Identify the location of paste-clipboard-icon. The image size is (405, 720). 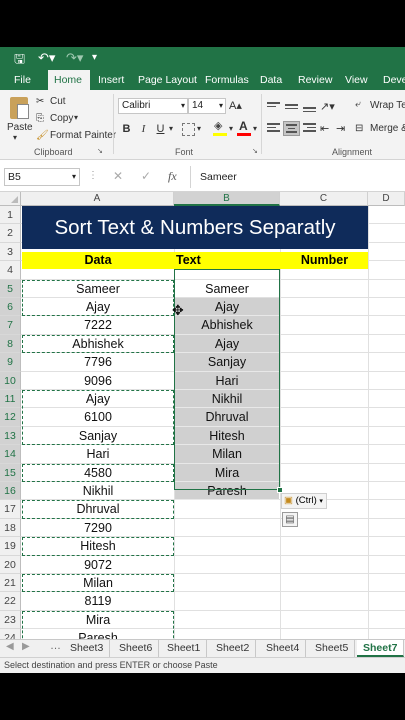
(19, 108).